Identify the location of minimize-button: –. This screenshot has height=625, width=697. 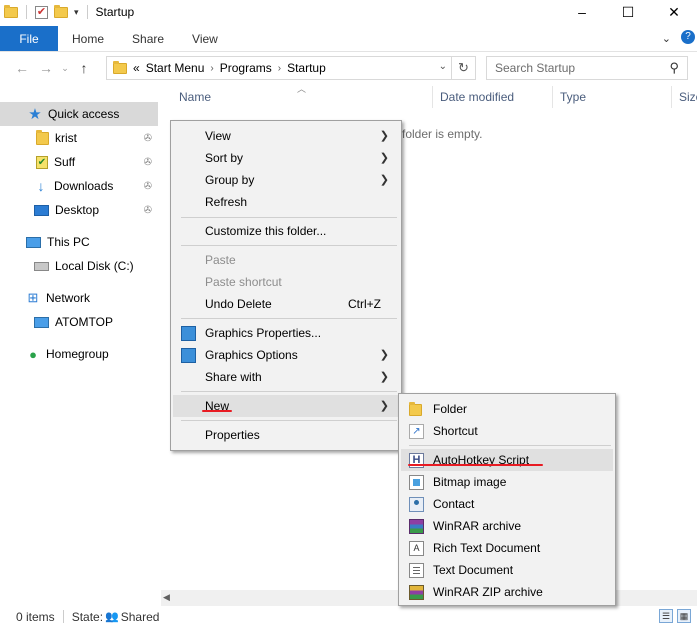
(582, 12).